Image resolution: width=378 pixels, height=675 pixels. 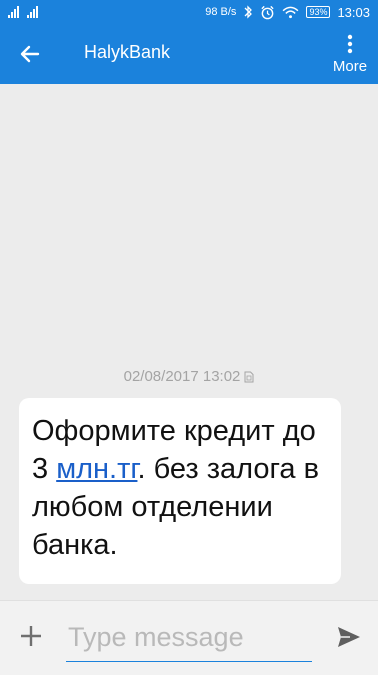 I want to click on back-arrow-icon, so click(x=30, y=54).